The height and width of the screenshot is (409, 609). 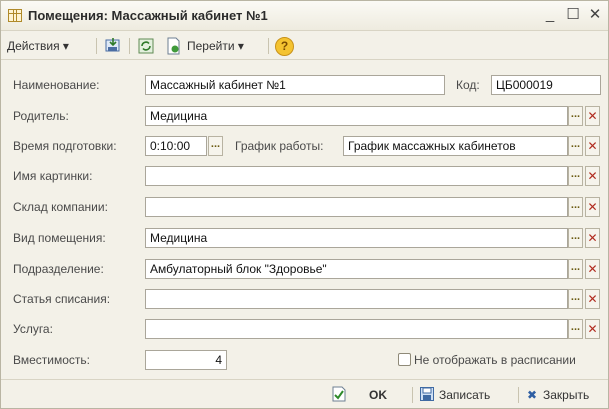 What do you see at coordinates (356, 176) in the screenshot?
I see `picture-name-input` at bounding box center [356, 176].